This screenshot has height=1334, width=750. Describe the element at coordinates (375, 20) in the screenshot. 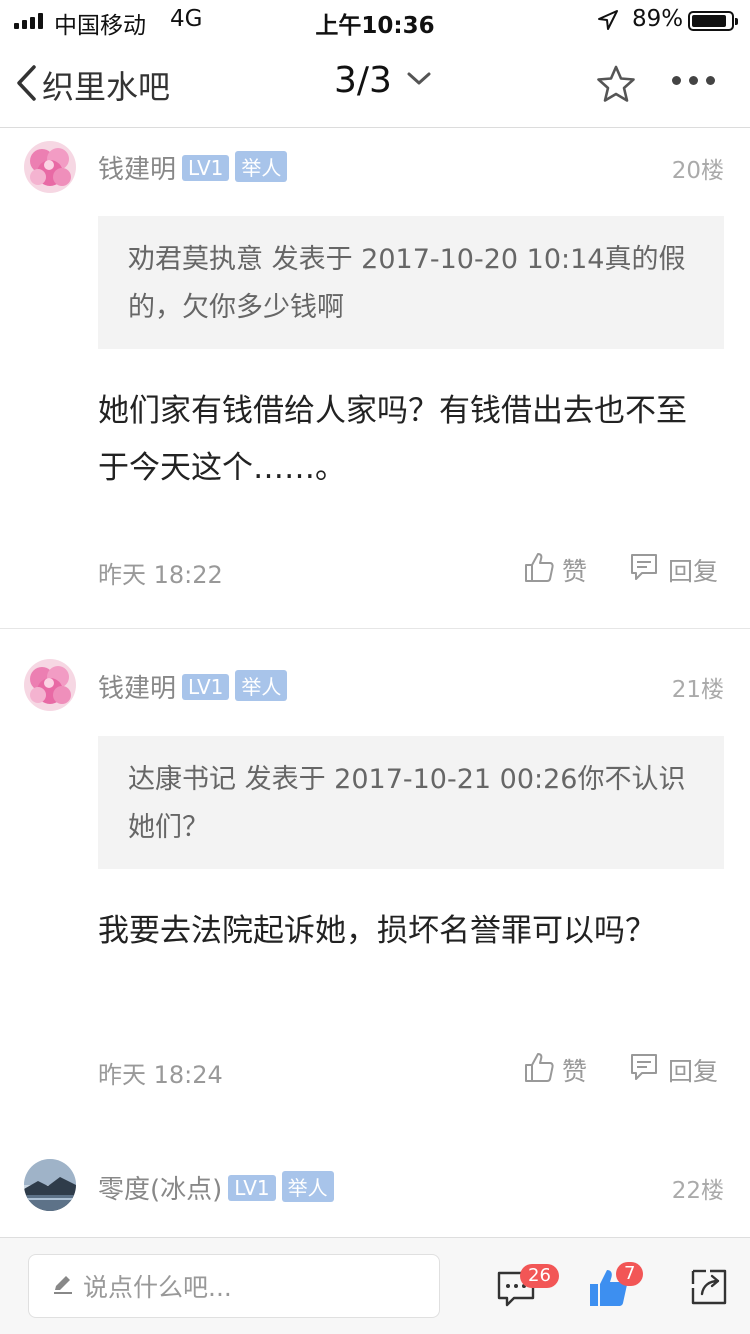

I see `status-bar: 中国移动 4G 上午10:36 89%` at that location.